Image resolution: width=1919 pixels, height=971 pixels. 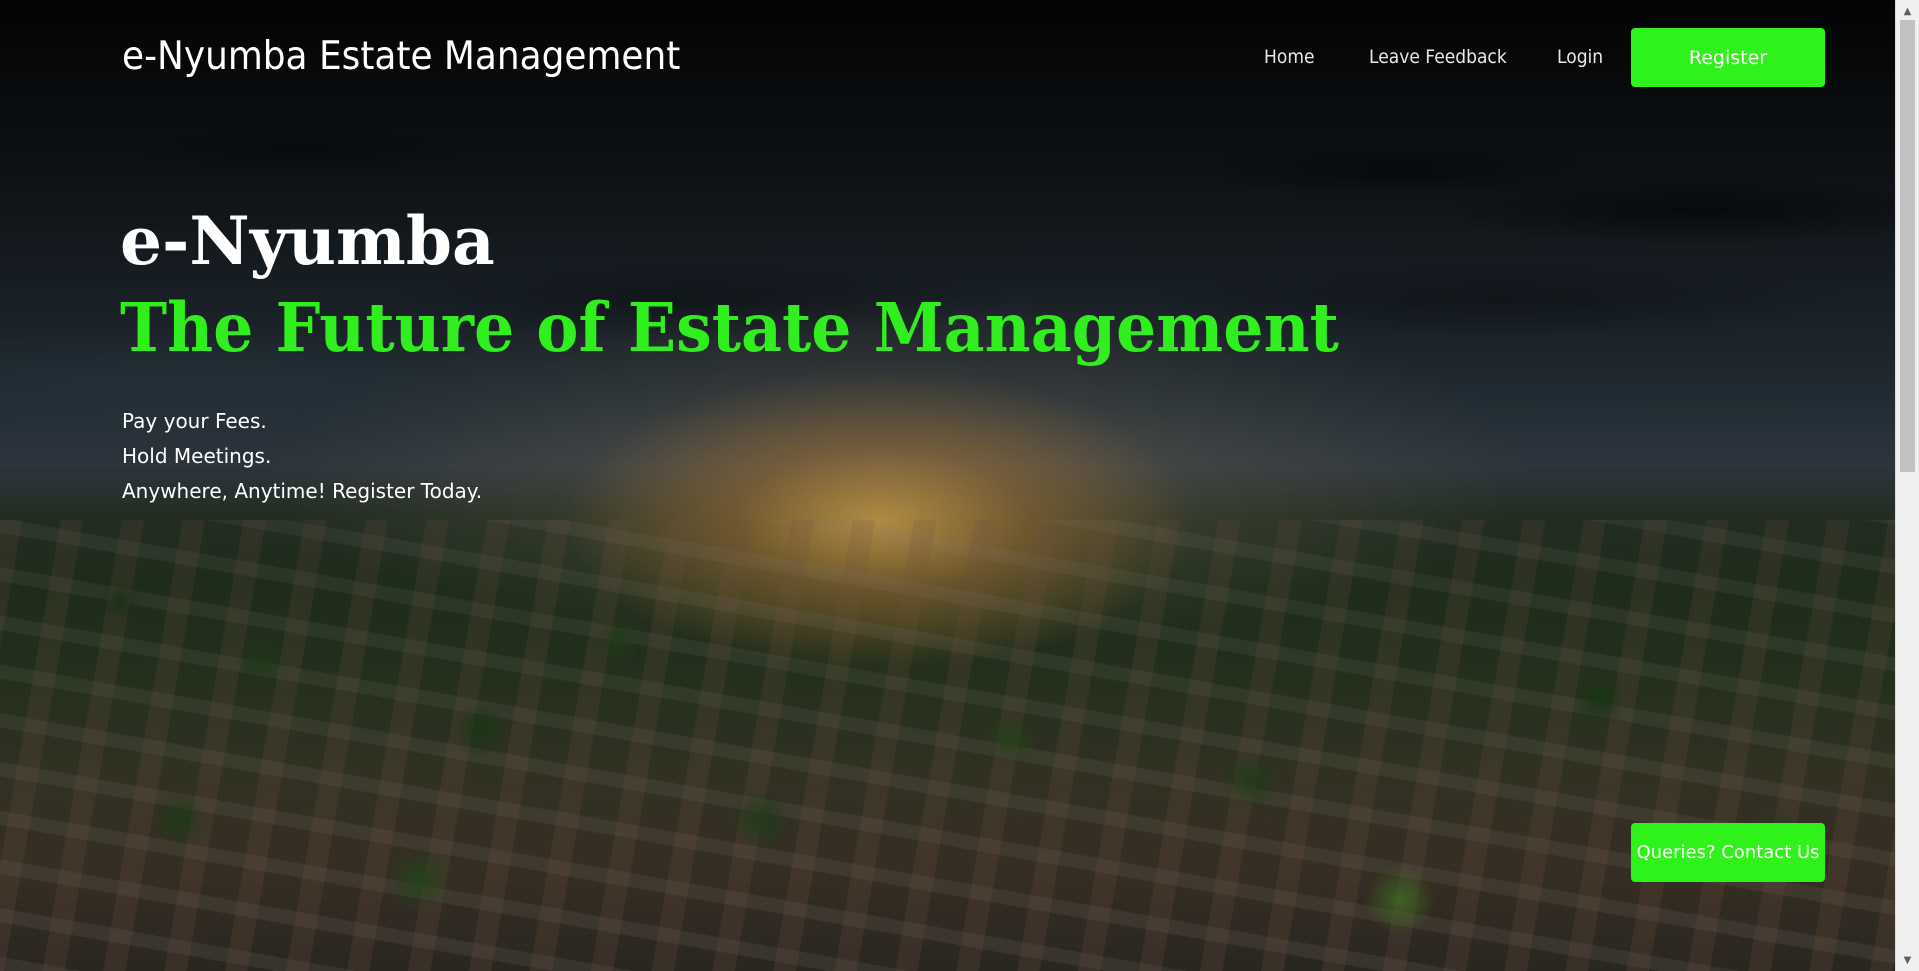 I want to click on tagline-line-meetings: Hold Meetings., so click(x=197, y=456).